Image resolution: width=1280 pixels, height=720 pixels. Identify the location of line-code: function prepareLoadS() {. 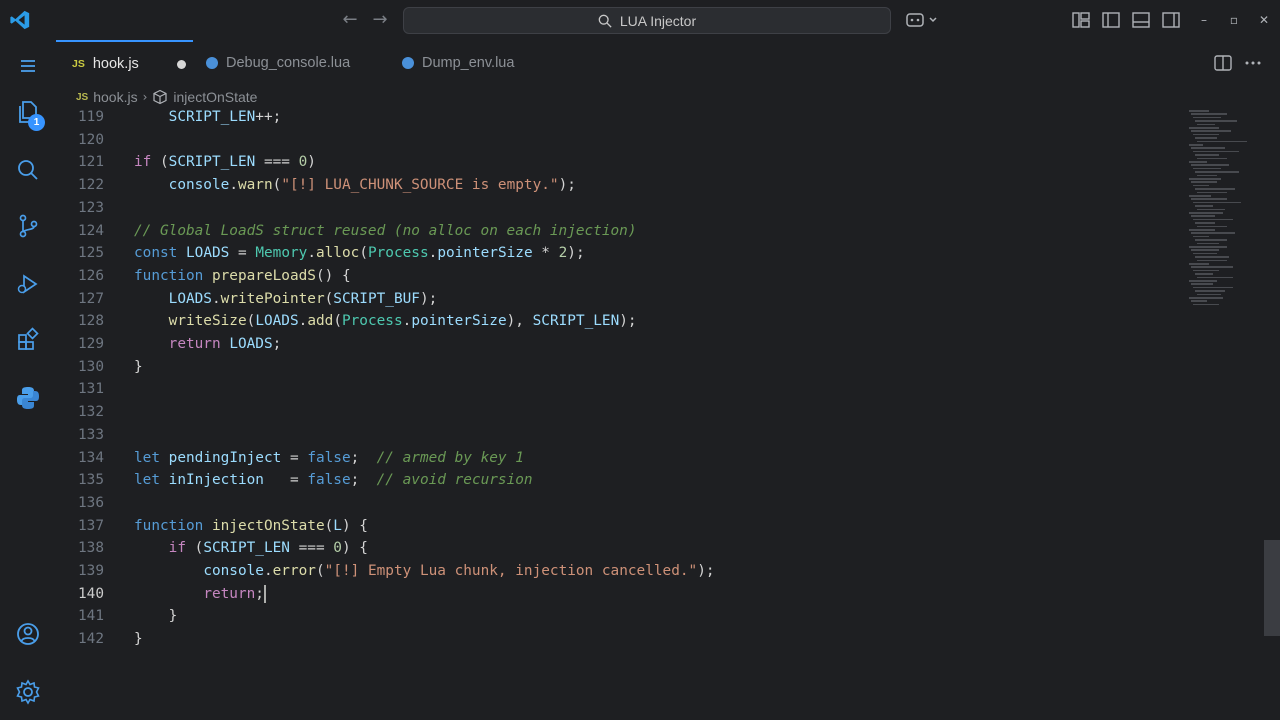
(242, 276).